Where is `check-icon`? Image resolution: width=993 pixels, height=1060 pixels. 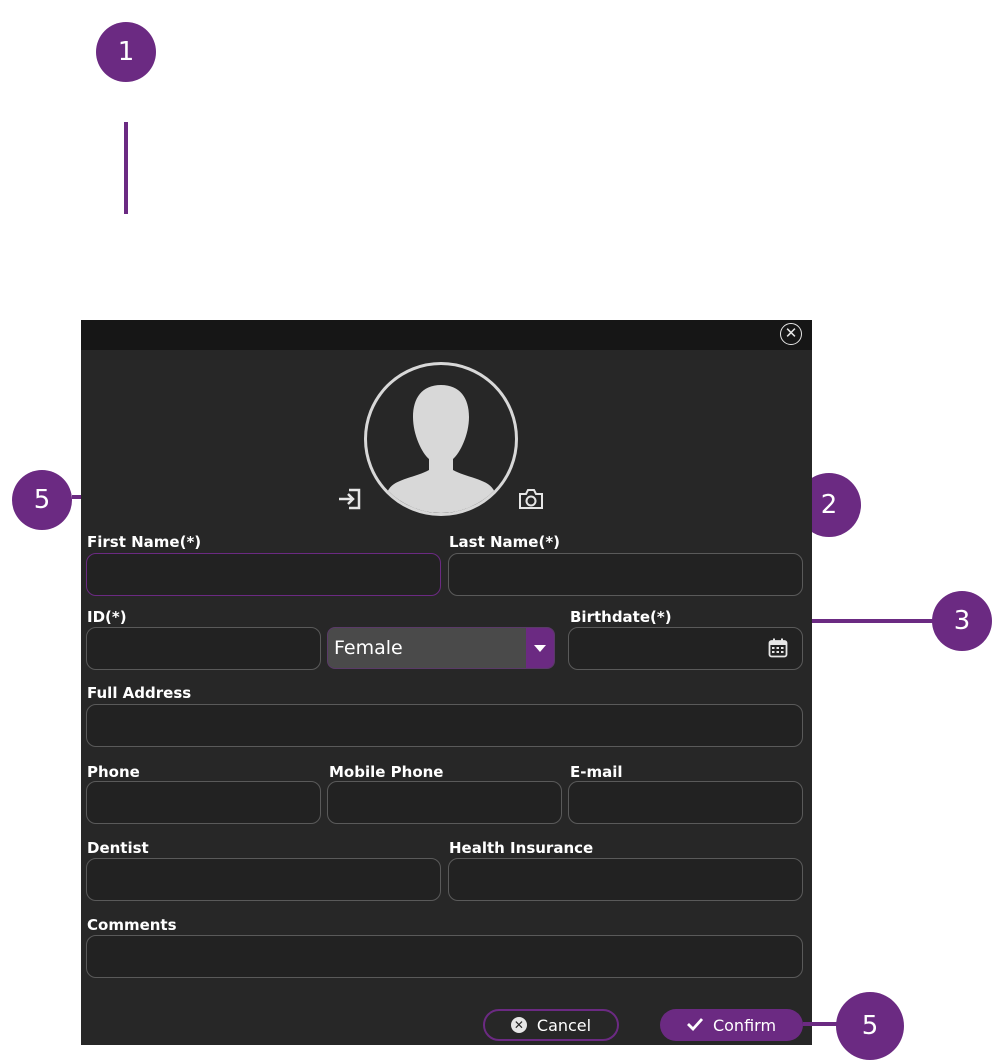
check-icon is located at coordinates (695, 1025).